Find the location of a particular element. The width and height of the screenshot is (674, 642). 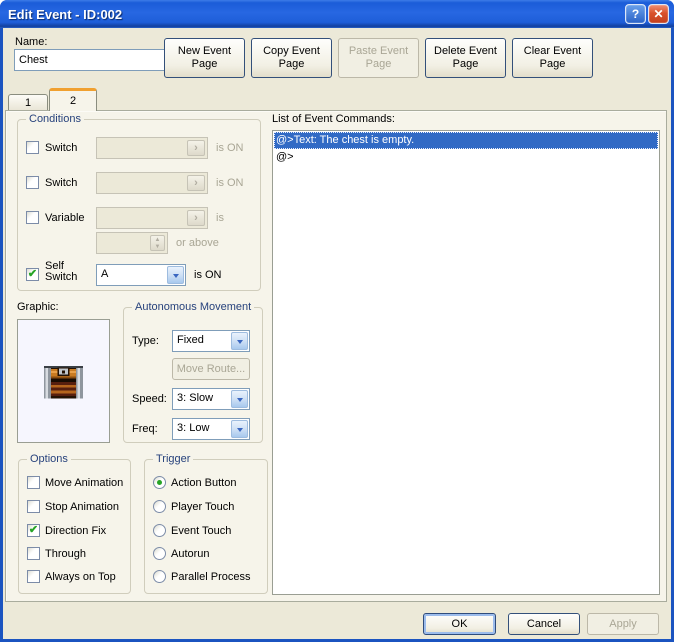

switch1-checkbox: ✔ is located at coordinates (32, 147).